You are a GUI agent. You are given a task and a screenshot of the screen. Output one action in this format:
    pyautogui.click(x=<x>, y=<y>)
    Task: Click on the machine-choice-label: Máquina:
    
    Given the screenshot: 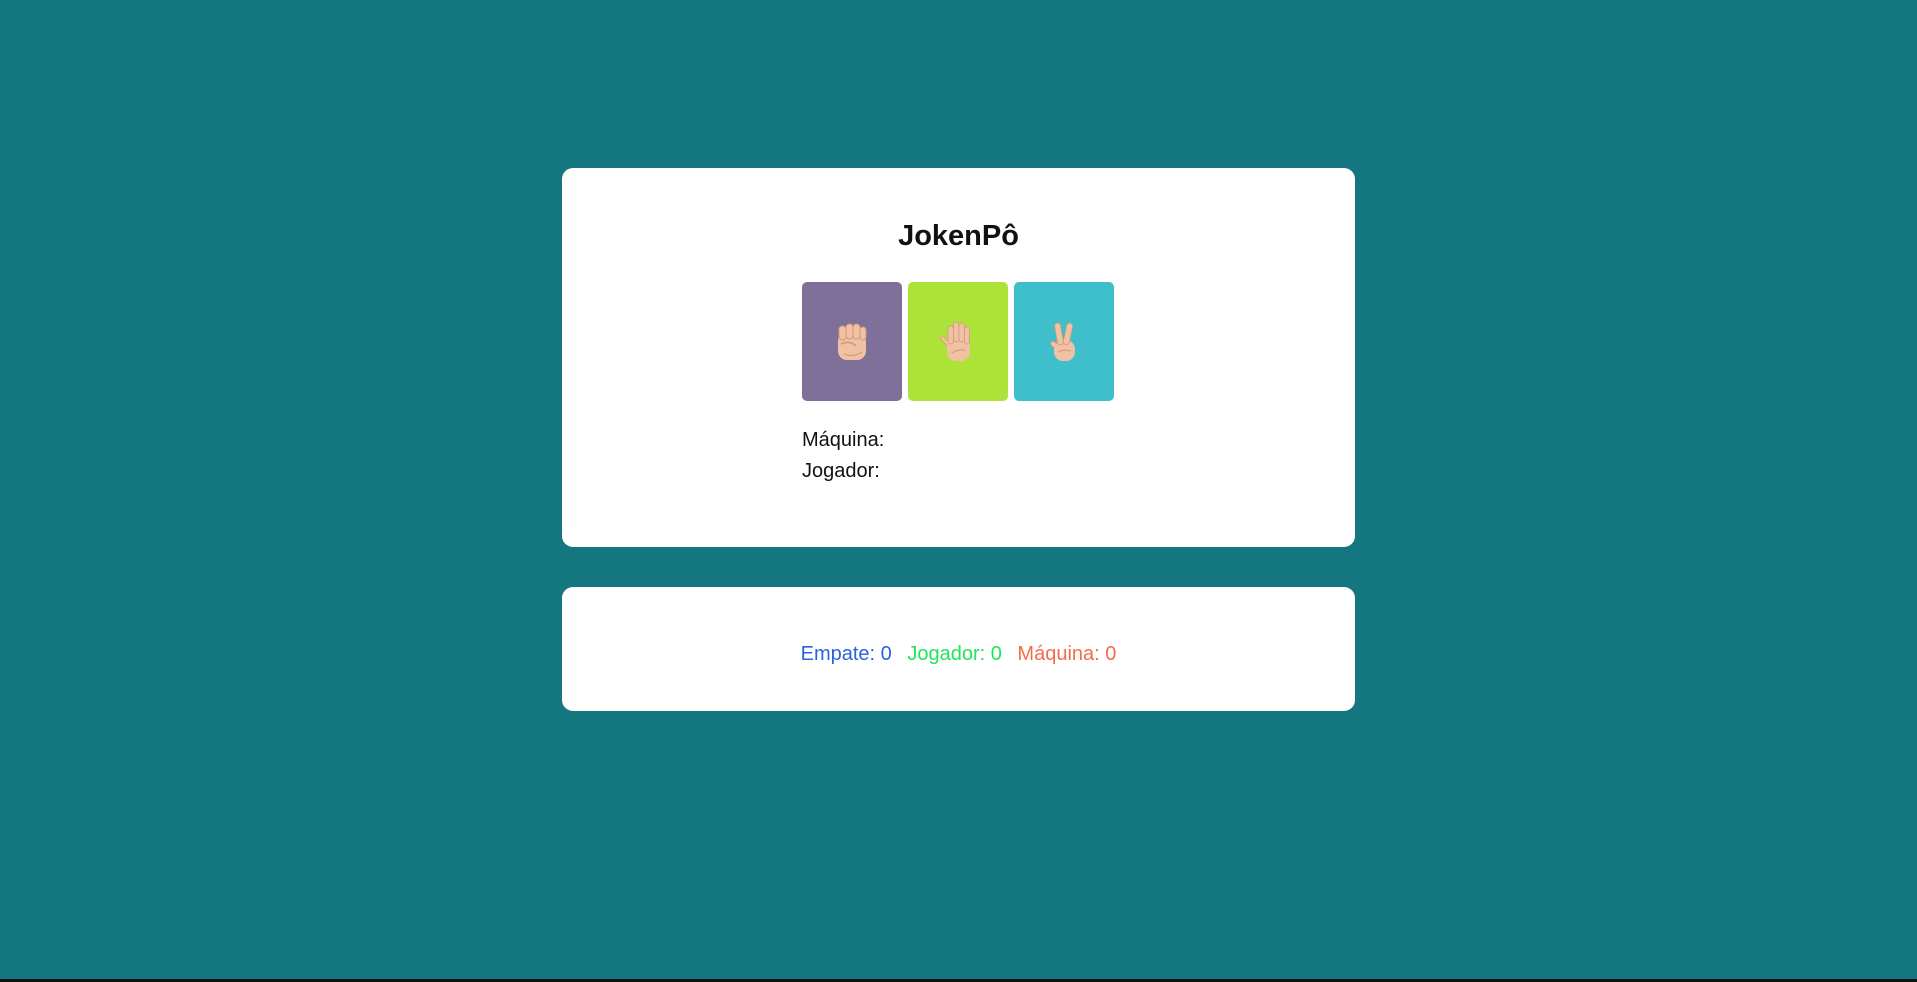 What is the action you would take?
    pyautogui.click(x=843, y=440)
    